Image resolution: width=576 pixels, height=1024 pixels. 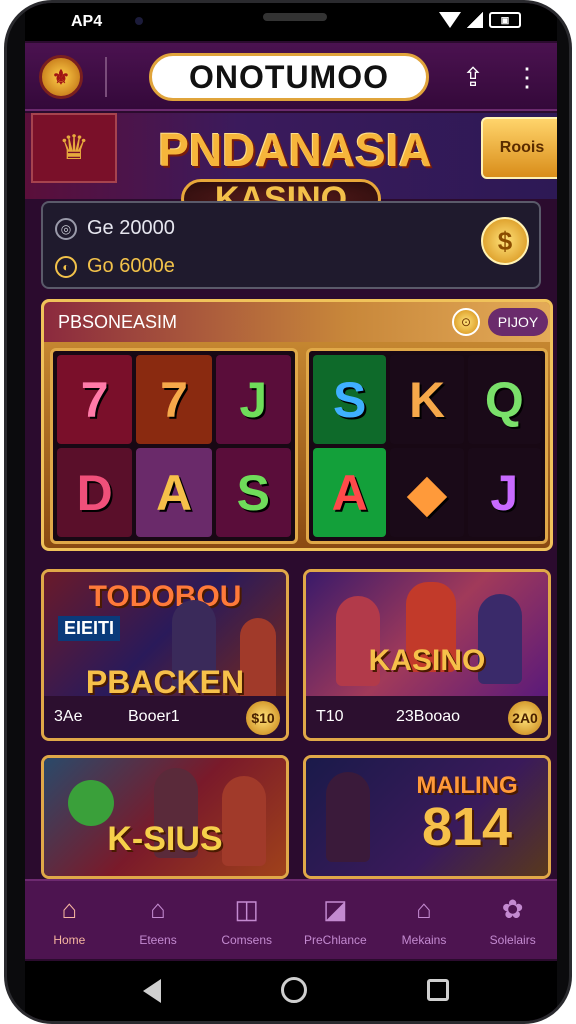 What do you see at coordinates (87, 21) in the screenshot?
I see `status-time: AP4` at bounding box center [87, 21].